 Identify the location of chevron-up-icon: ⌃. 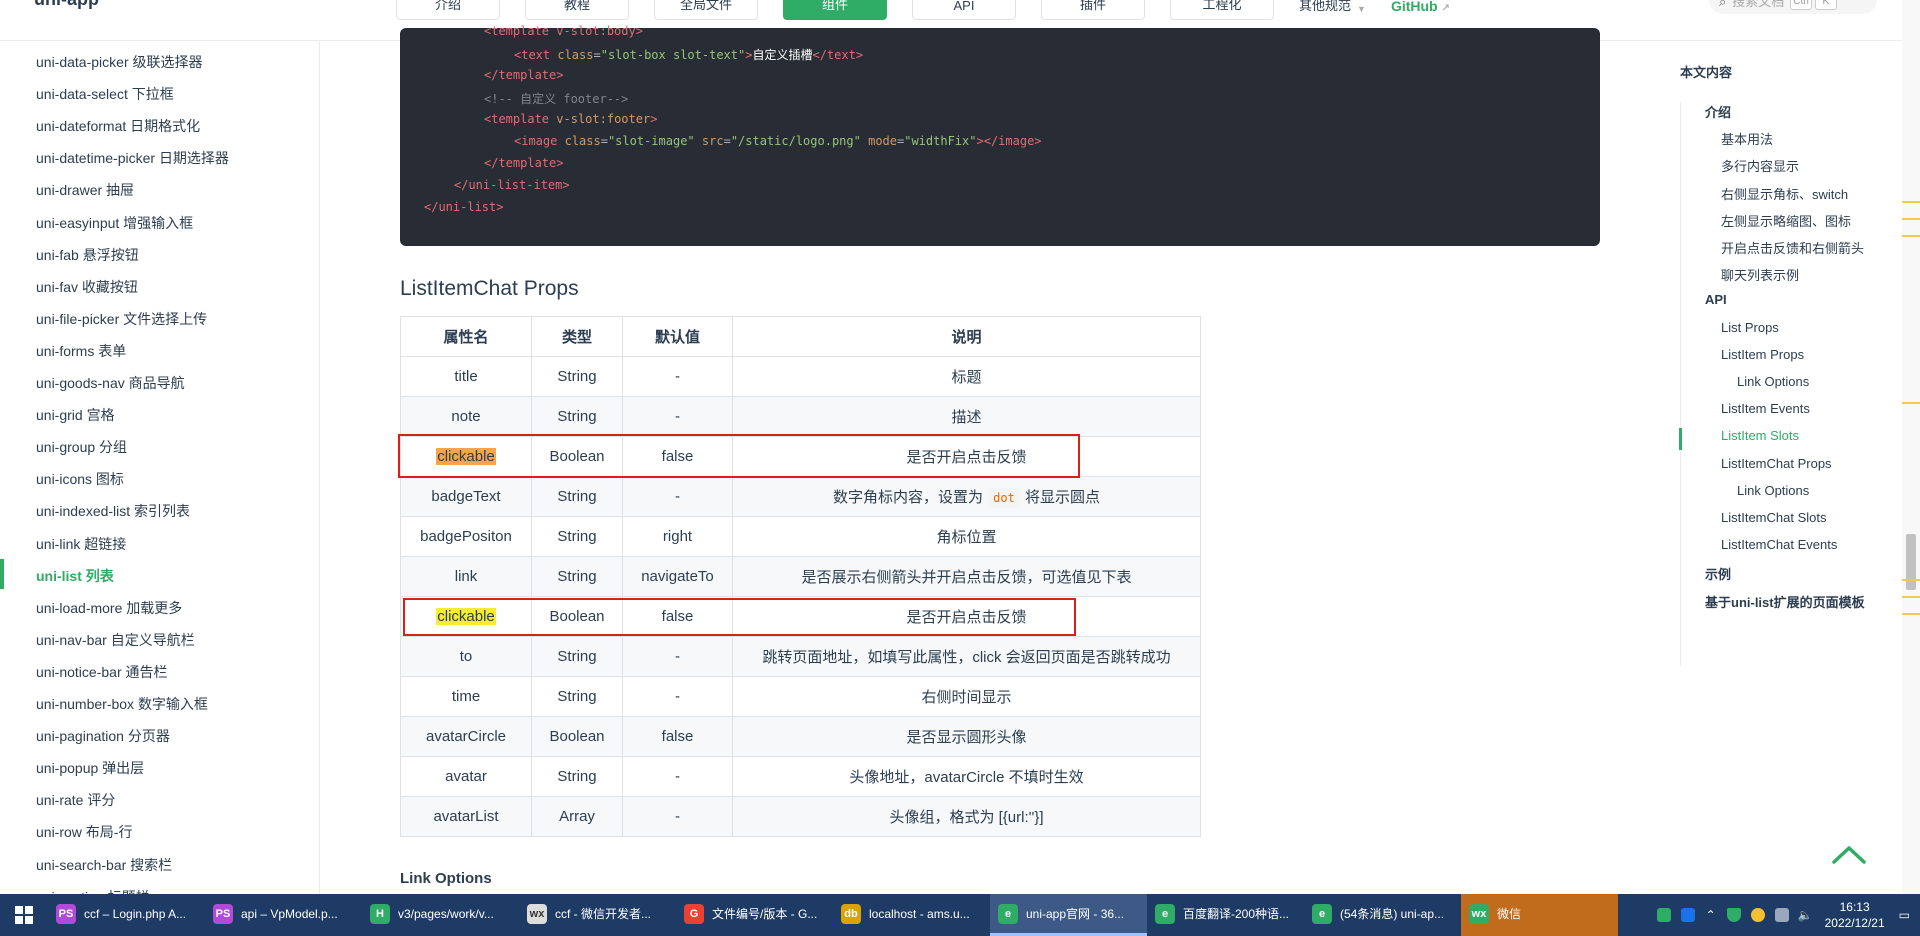
(1711, 915).